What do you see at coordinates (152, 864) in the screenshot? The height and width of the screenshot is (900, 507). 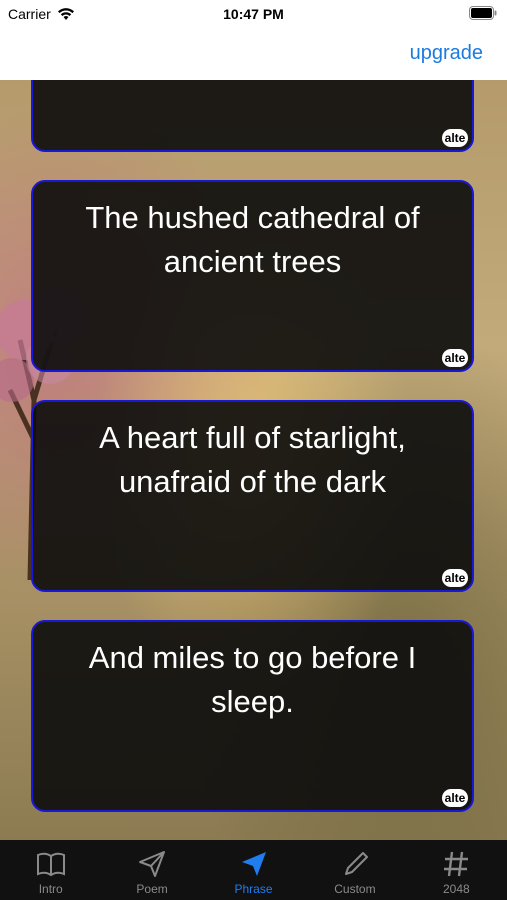 I see `paper-plane-outline-icon` at bounding box center [152, 864].